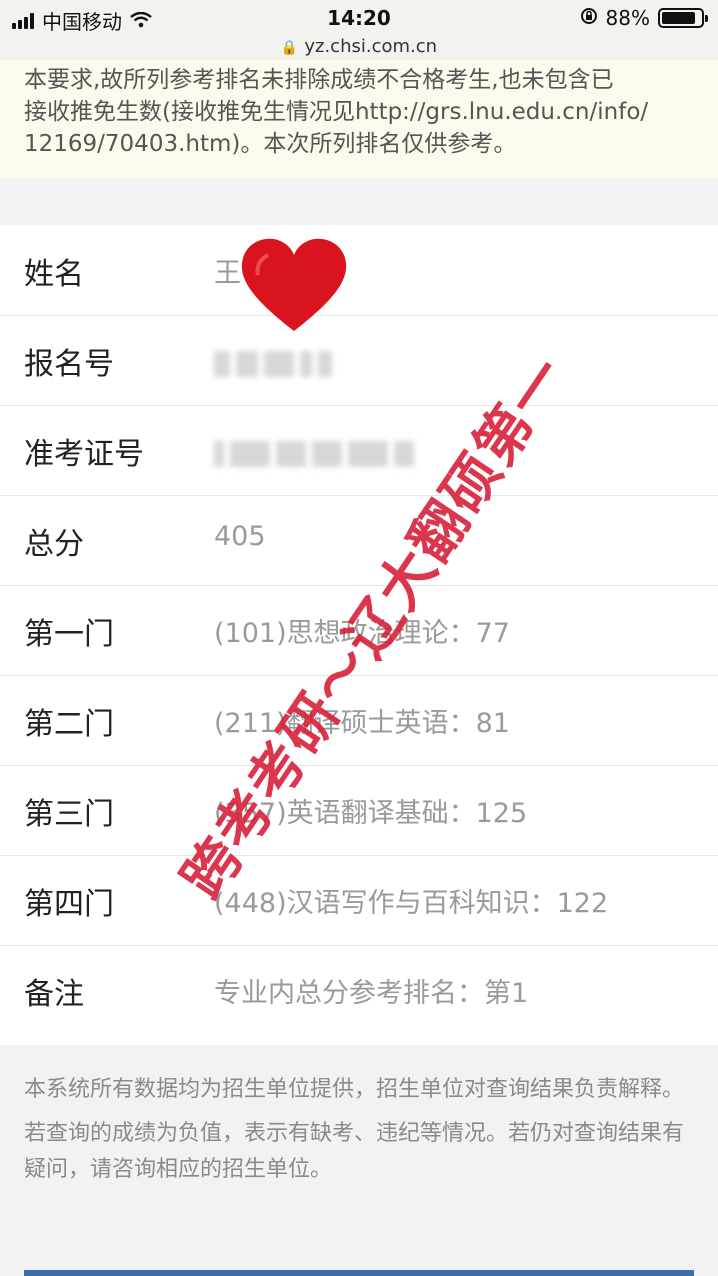  Describe the element at coordinates (371, 993) in the screenshot. I see `rank-remark: 专业内总分参考排名：第1` at that location.